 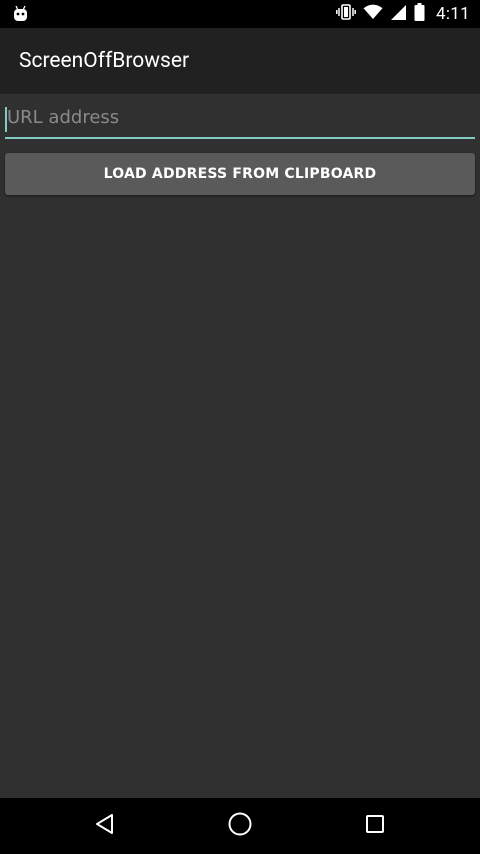 What do you see at coordinates (240, 61) in the screenshot?
I see `action-bar: ScreenOffBrowser` at bounding box center [240, 61].